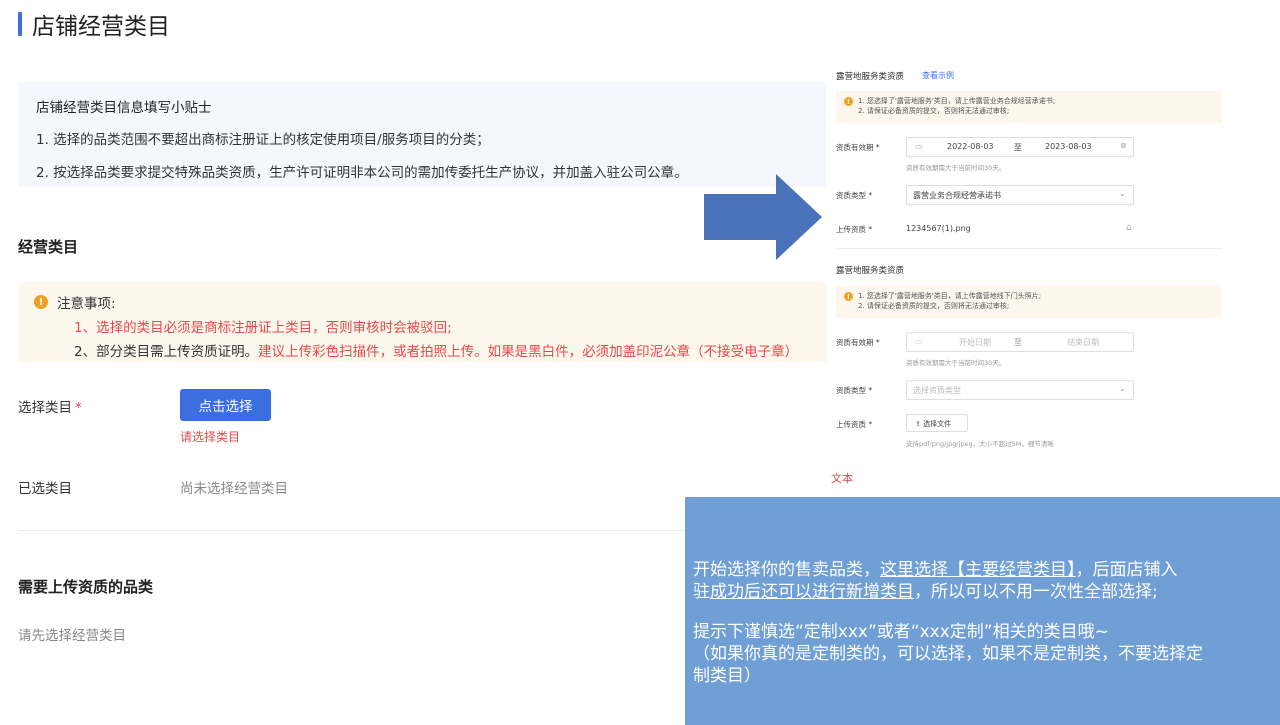  Describe the element at coordinates (970, 146) in the screenshot. I see `block1-date-start: 2022-08-03` at that location.